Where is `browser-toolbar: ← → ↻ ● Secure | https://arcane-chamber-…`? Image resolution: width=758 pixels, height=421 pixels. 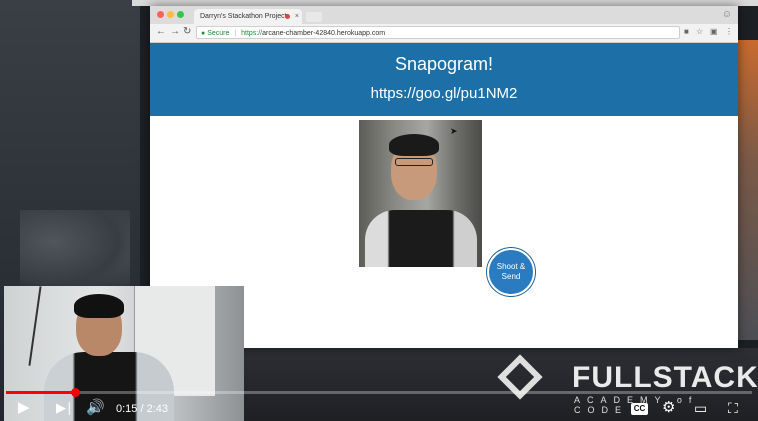
browser-toolbar: ← → ↻ ● Secure | https://arcane-chamber-… is located at coordinates (444, 33).